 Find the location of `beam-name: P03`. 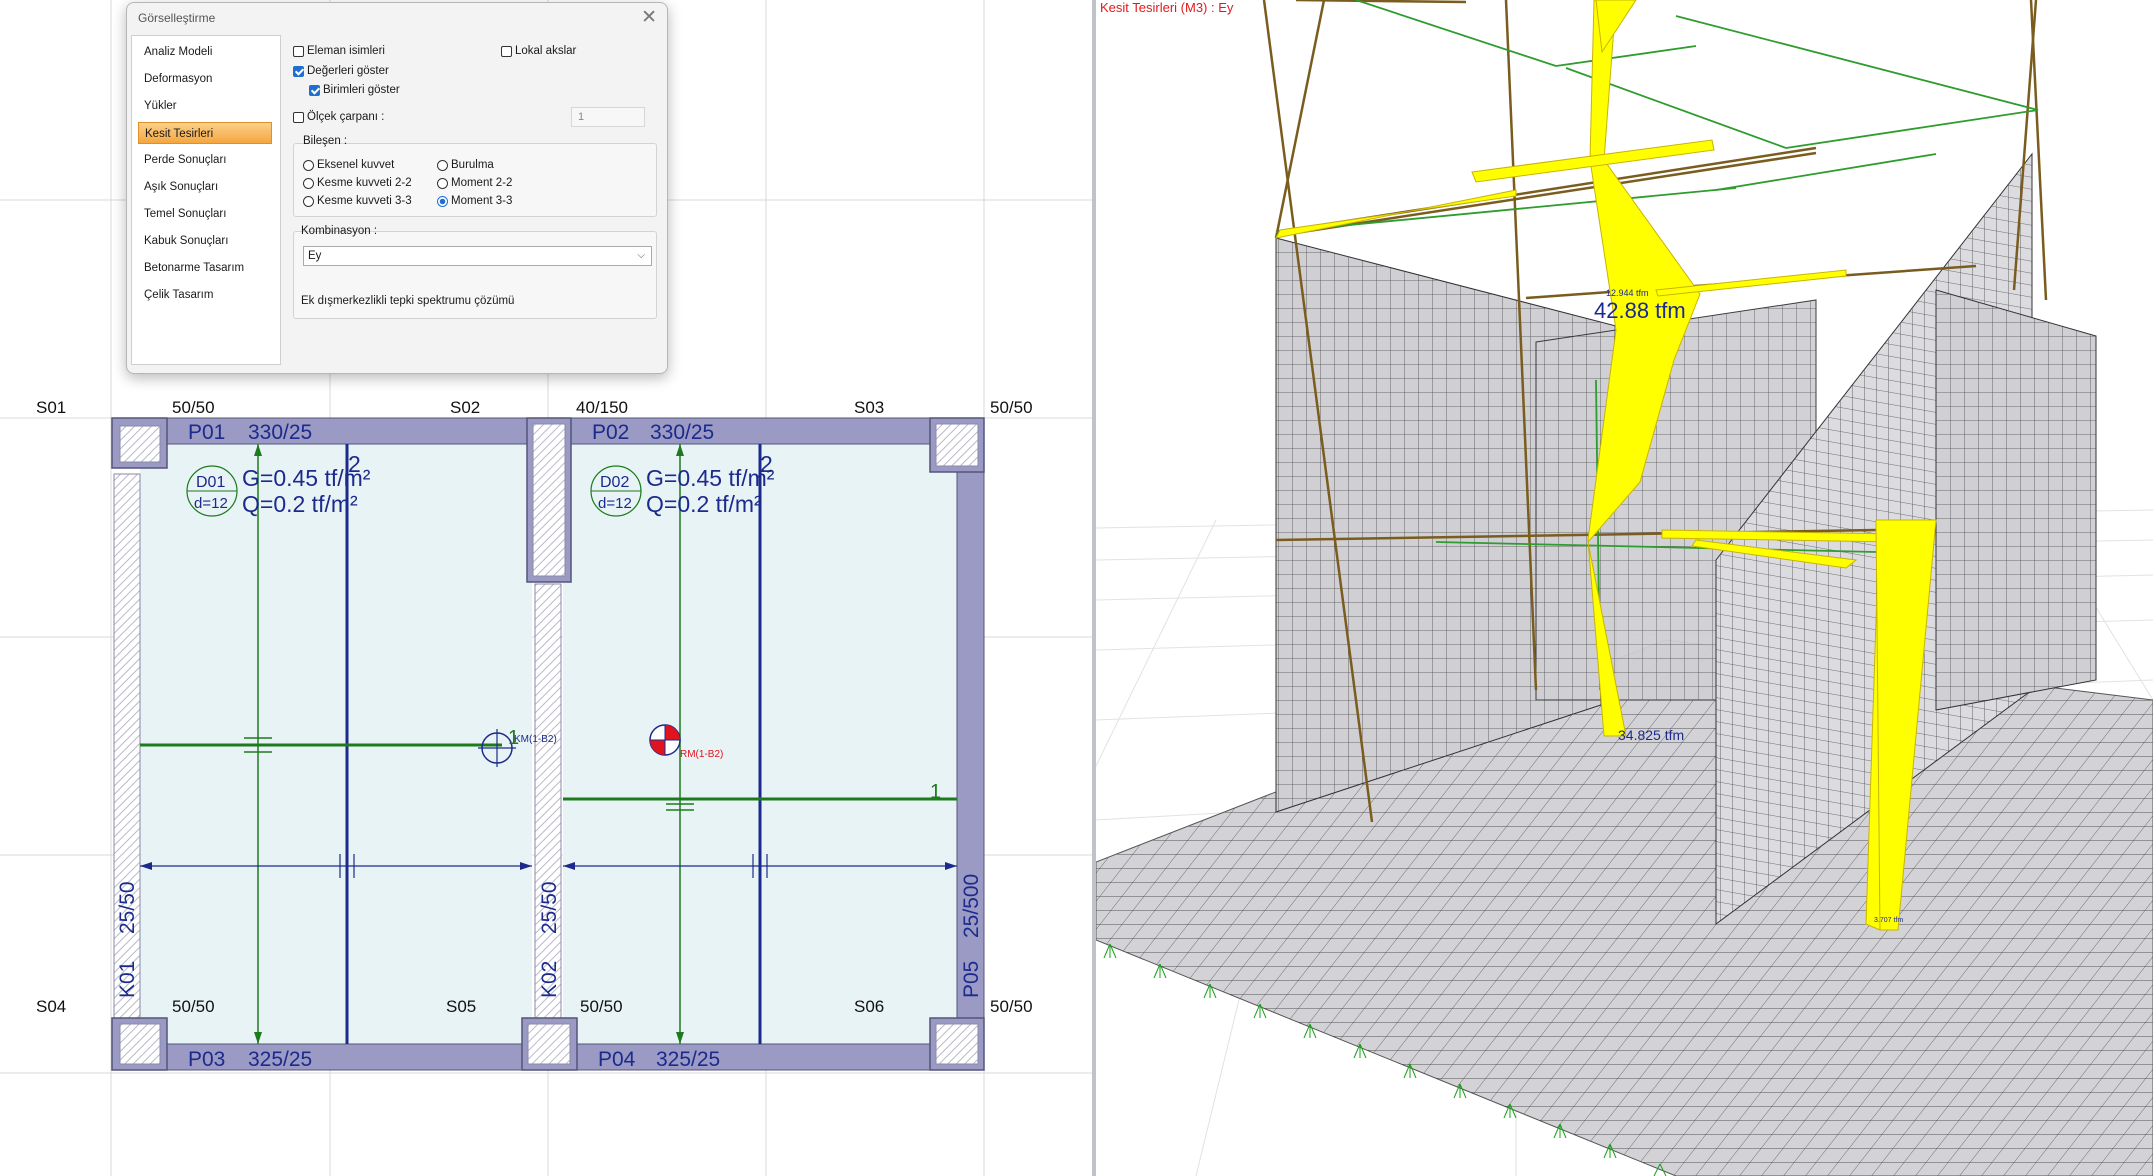

beam-name: P03 is located at coordinates (206, 1059).